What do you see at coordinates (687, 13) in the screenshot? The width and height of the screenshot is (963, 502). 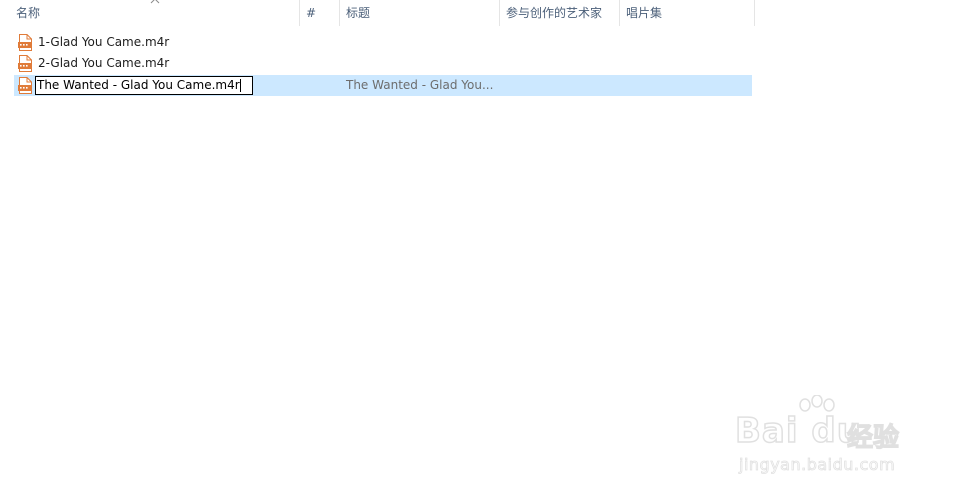 I see `column-header-album: 唱片集` at bounding box center [687, 13].